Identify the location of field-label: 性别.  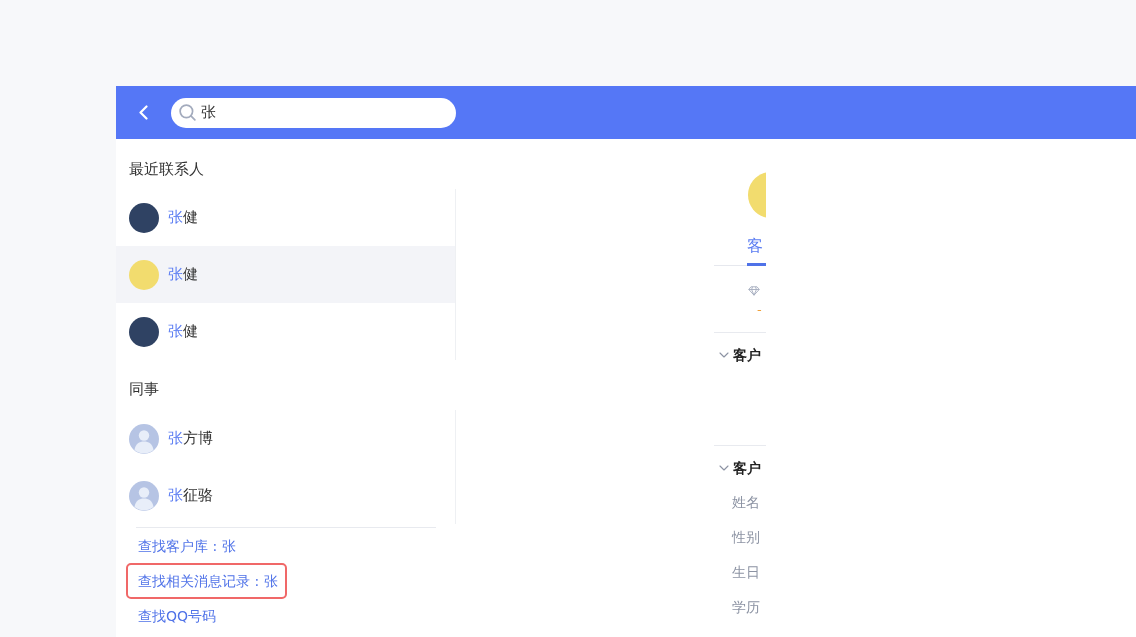
(746, 537).